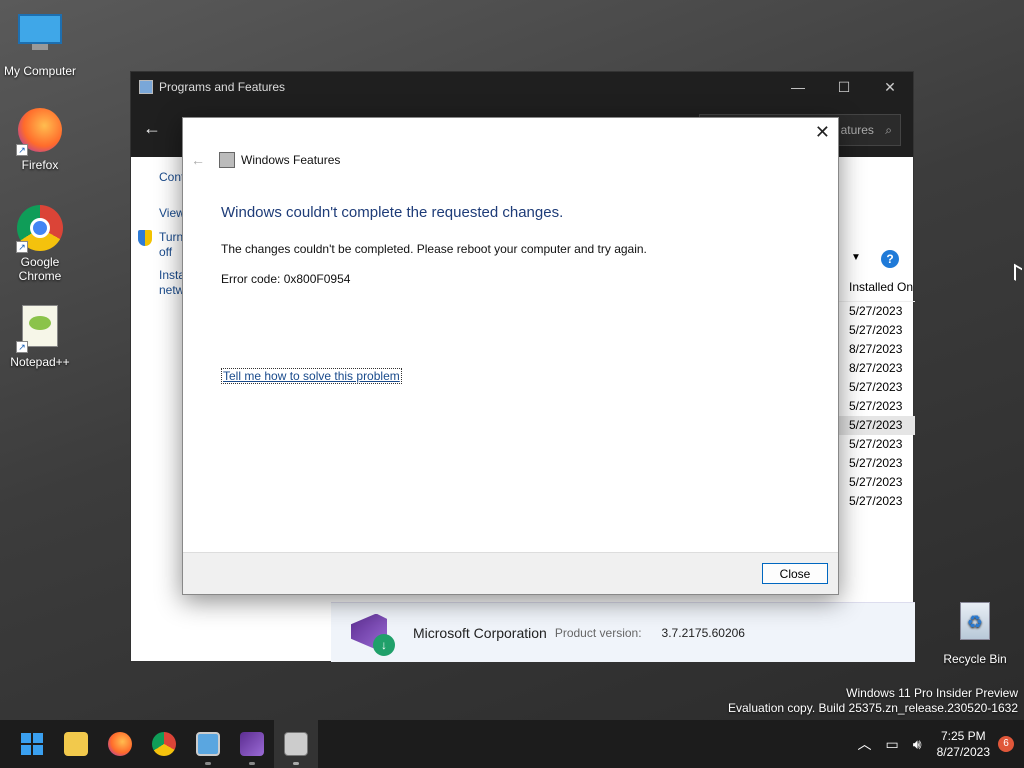  Describe the element at coordinates (291, 160) in the screenshot. I see `dialog-title: Windows Features` at that location.